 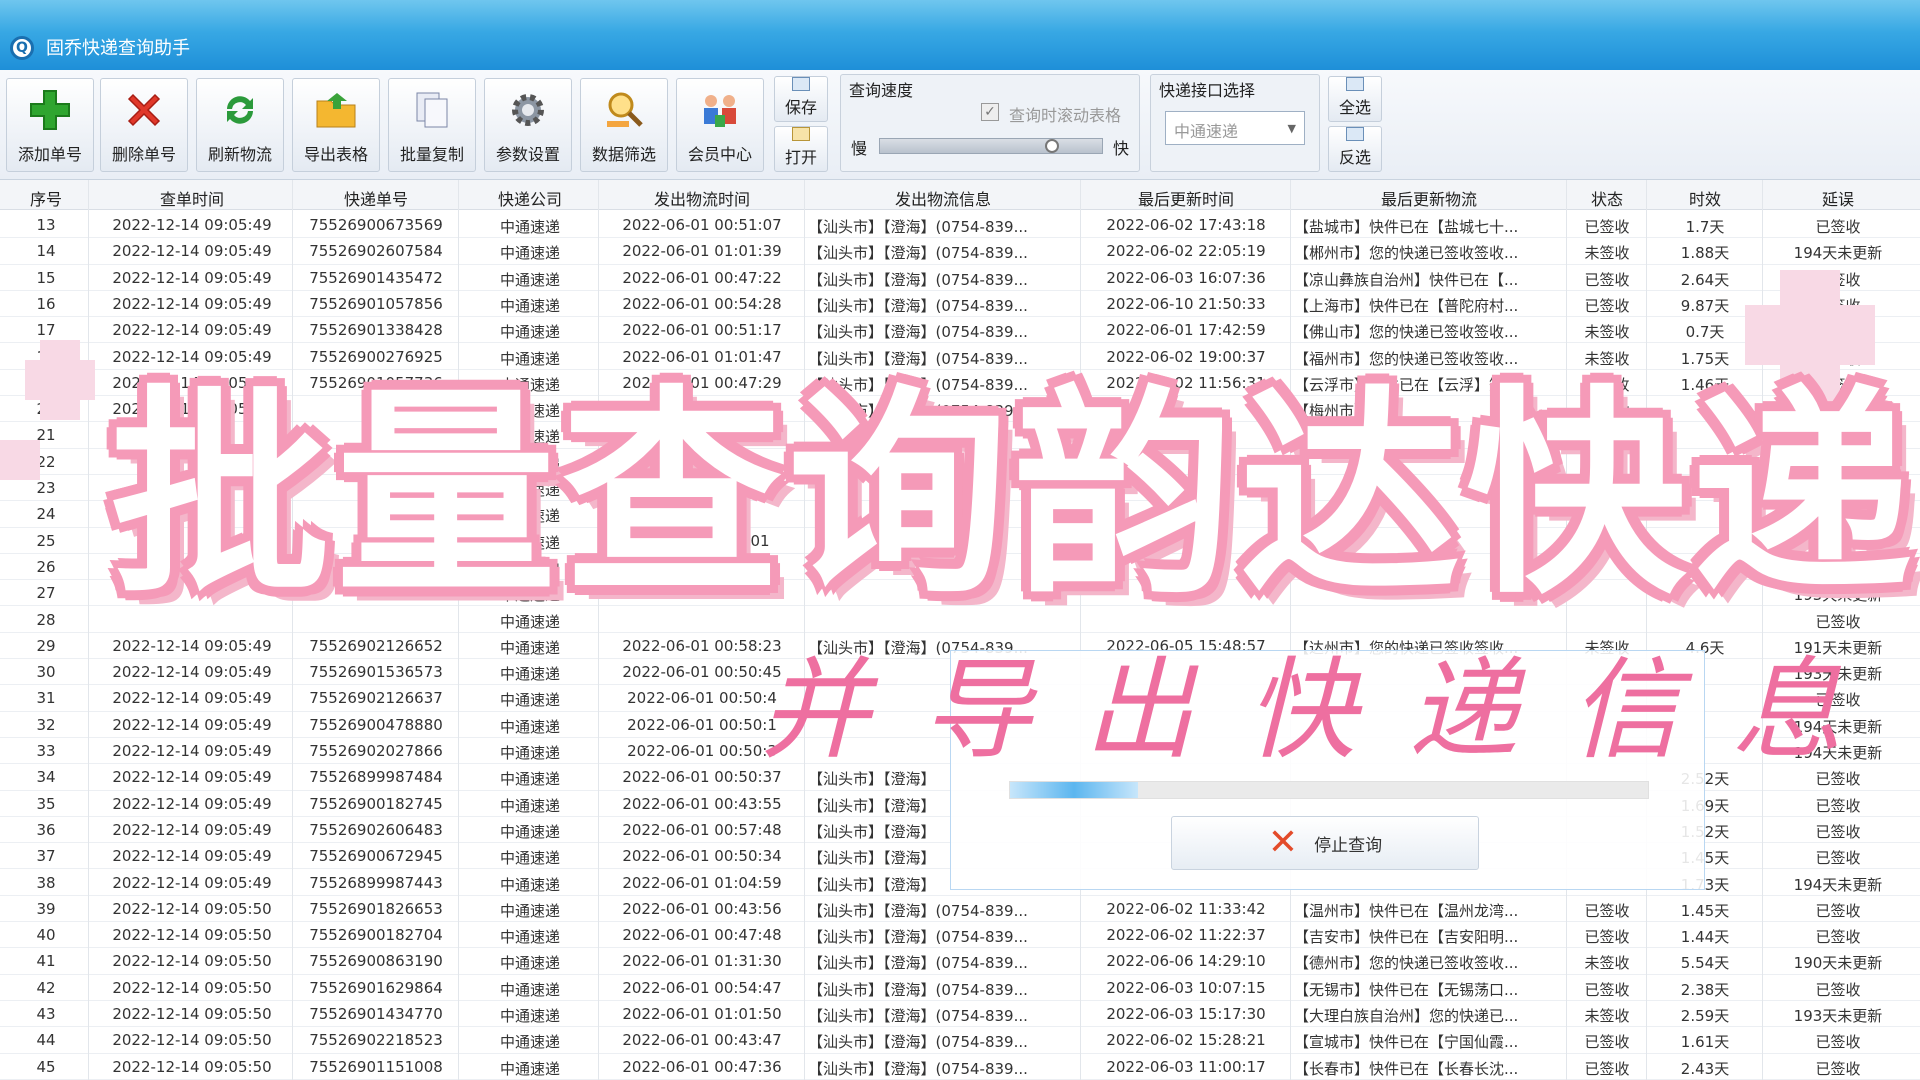 What do you see at coordinates (336, 125) in the screenshot?
I see `export-button: 导出表格` at bounding box center [336, 125].